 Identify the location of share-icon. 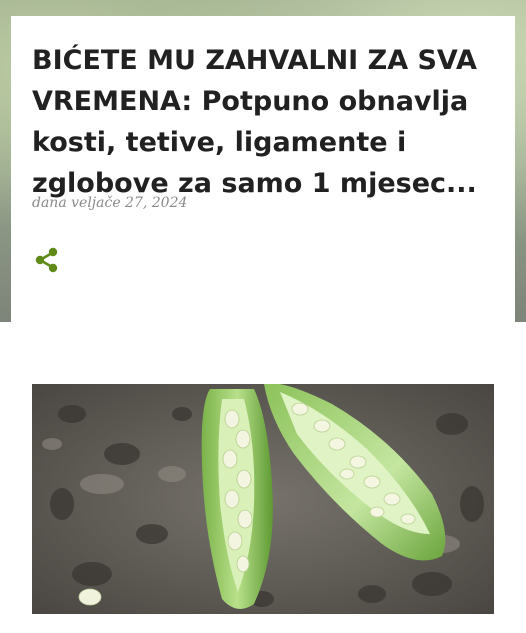
(46, 260).